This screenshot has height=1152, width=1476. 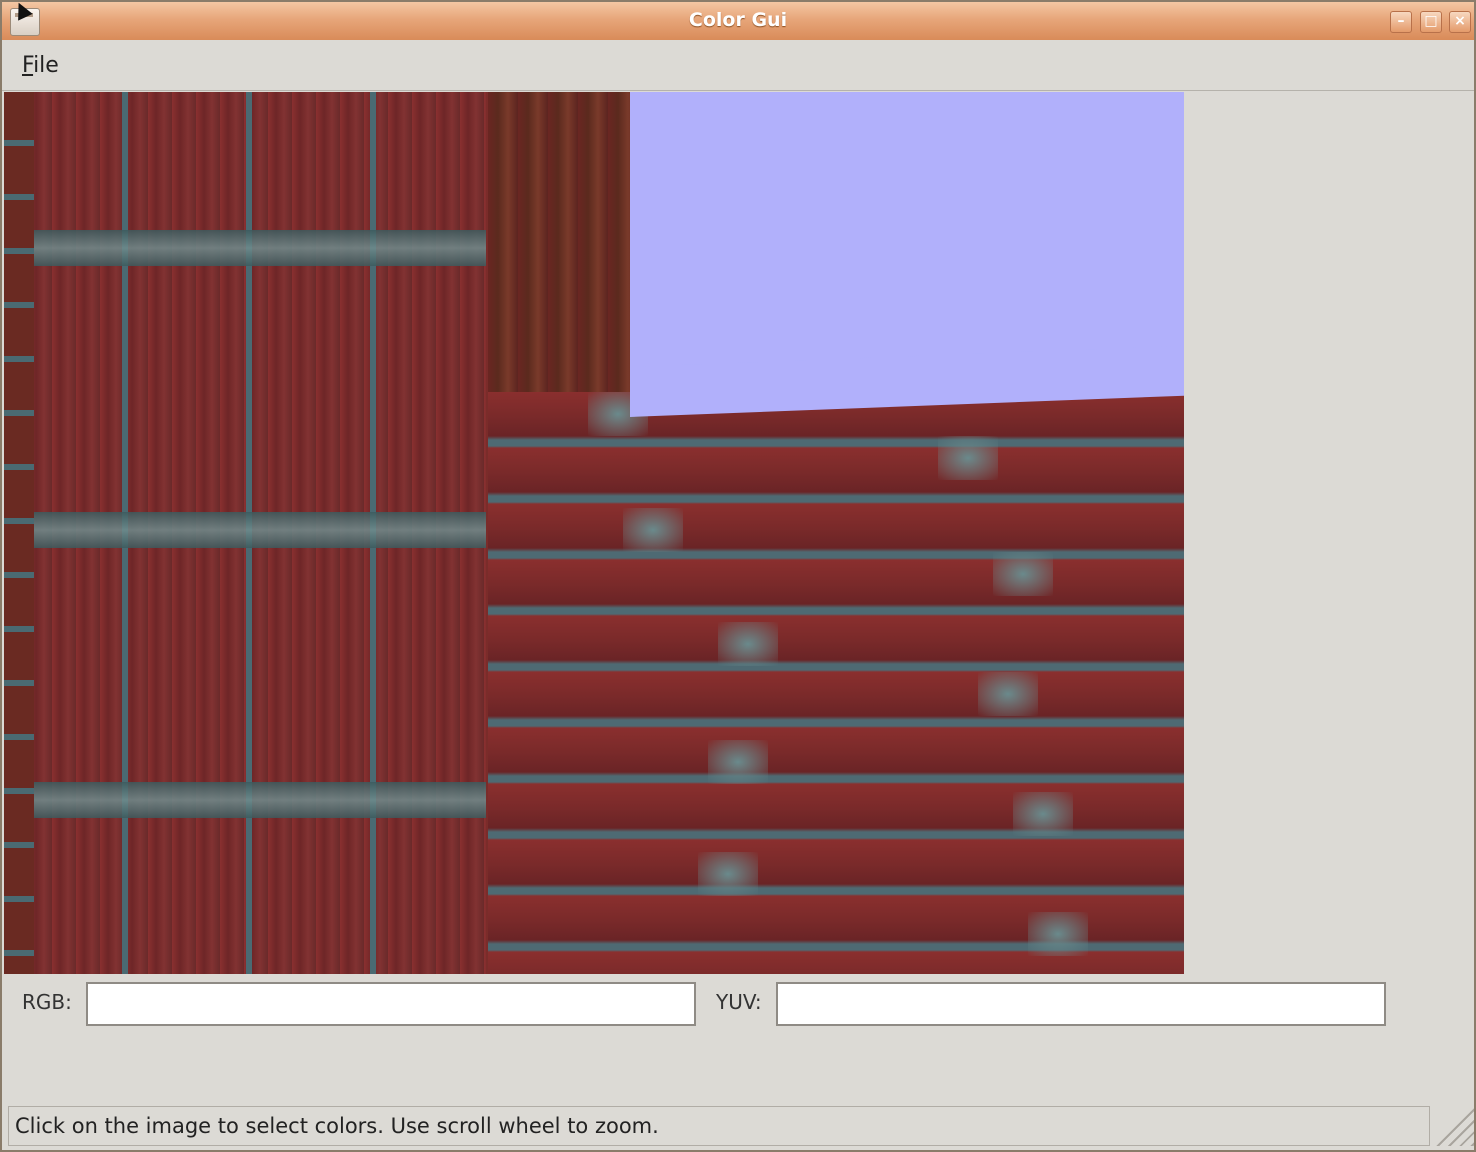 What do you see at coordinates (1081, 1004) in the screenshot?
I see `yuv-field` at bounding box center [1081, 1004].